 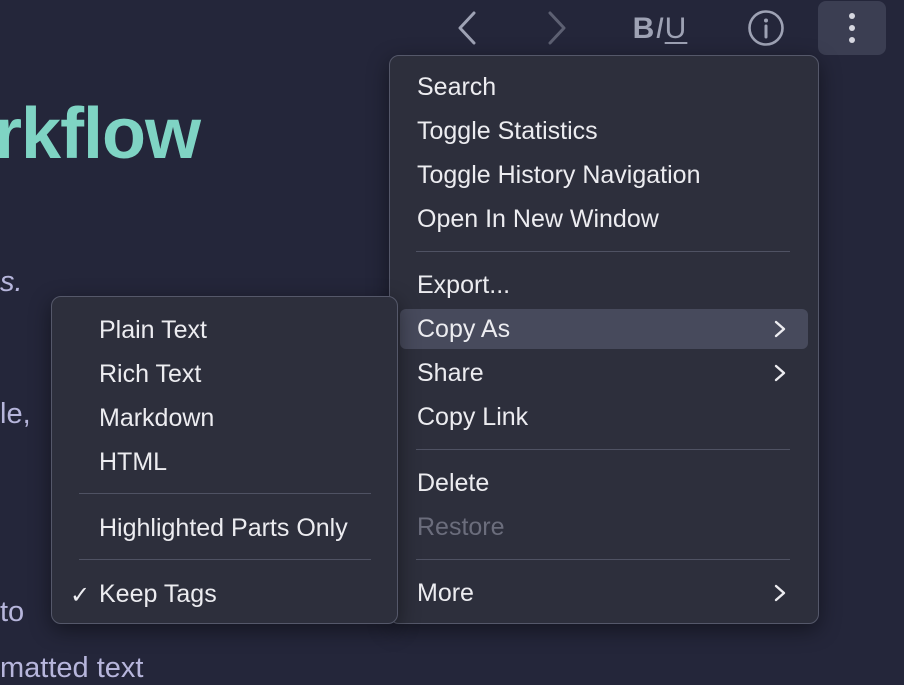 I want to click on menu-item-toggle-statistics: Toggle Statistics, so click(x=604, y=131).